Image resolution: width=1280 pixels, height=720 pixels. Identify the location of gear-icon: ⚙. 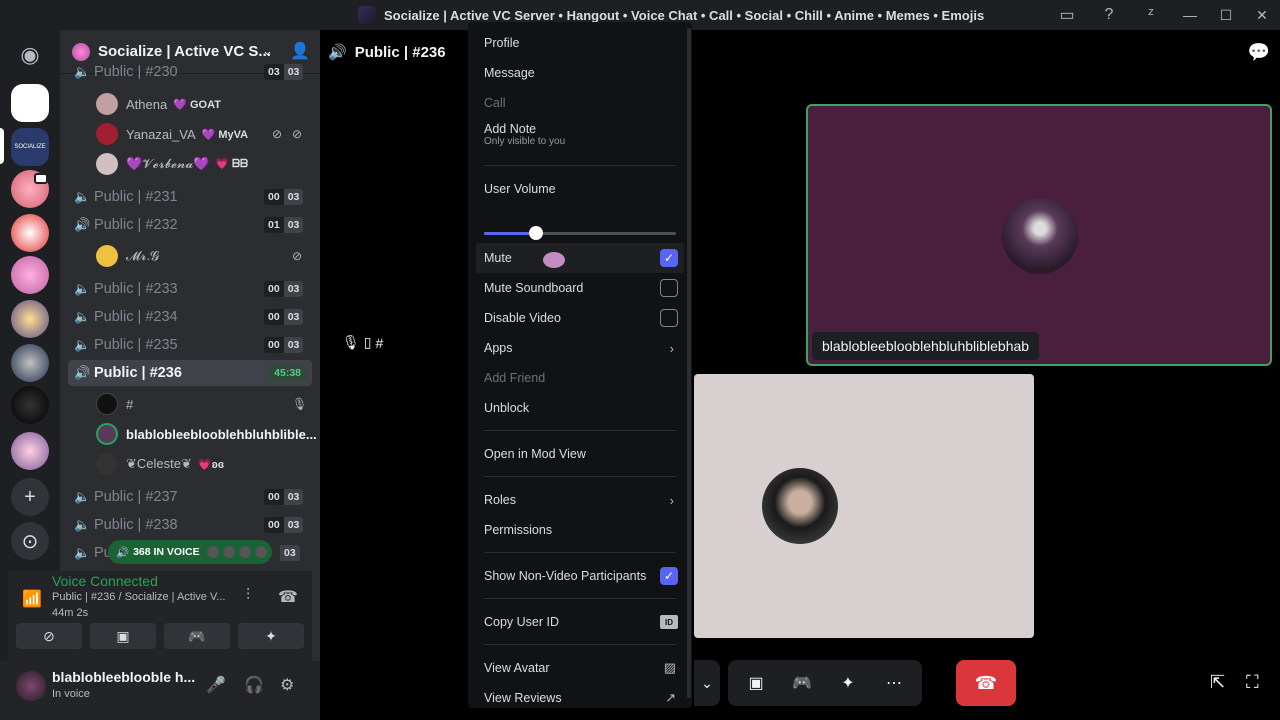
(287, 685).